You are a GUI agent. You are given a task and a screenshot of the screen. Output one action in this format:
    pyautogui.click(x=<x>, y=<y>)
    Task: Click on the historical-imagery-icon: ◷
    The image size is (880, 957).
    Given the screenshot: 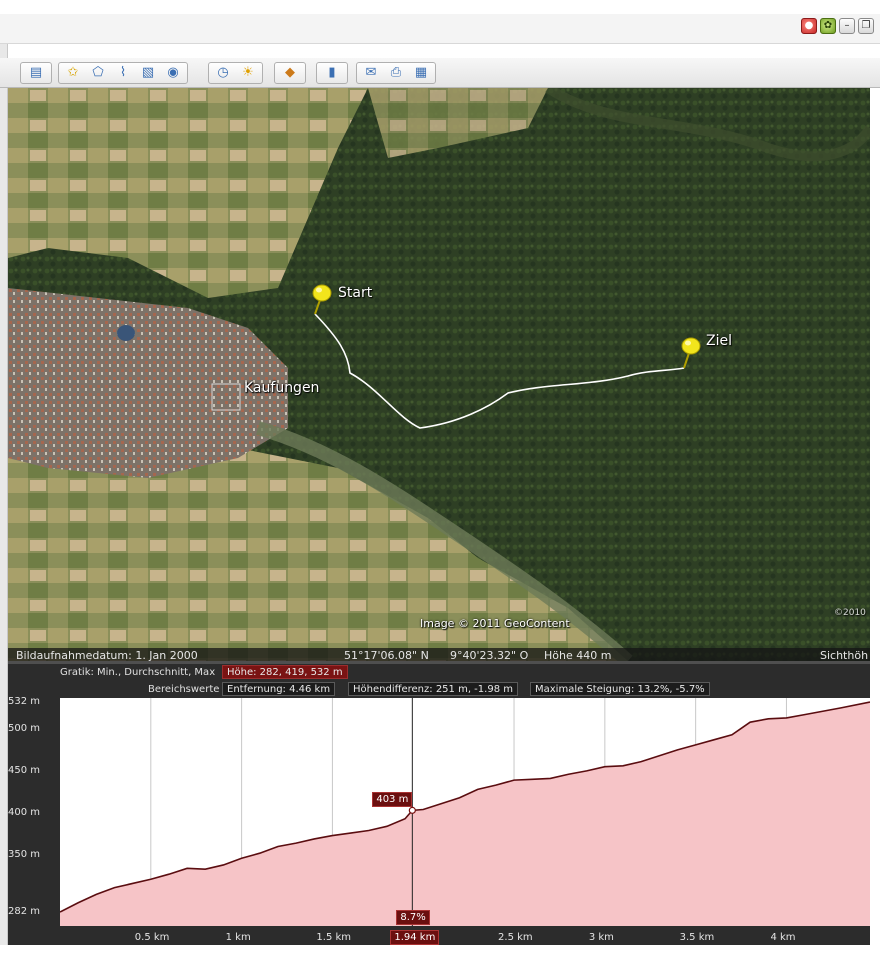 What is the action you would take?
    pyautogui.click(x=223, y=73)
    